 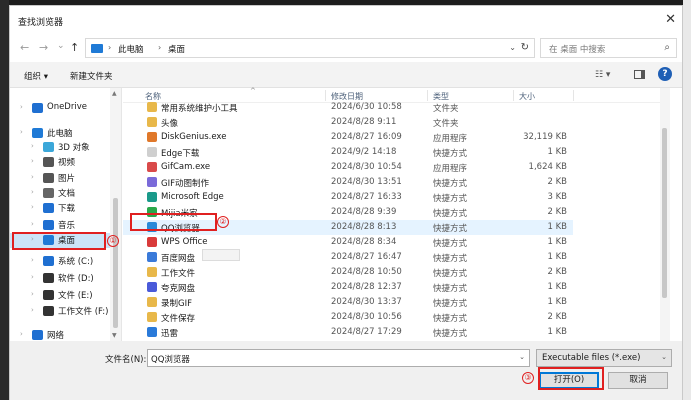 I want to click on sidebar-item-label: 网络, so click(x=56, y=336).